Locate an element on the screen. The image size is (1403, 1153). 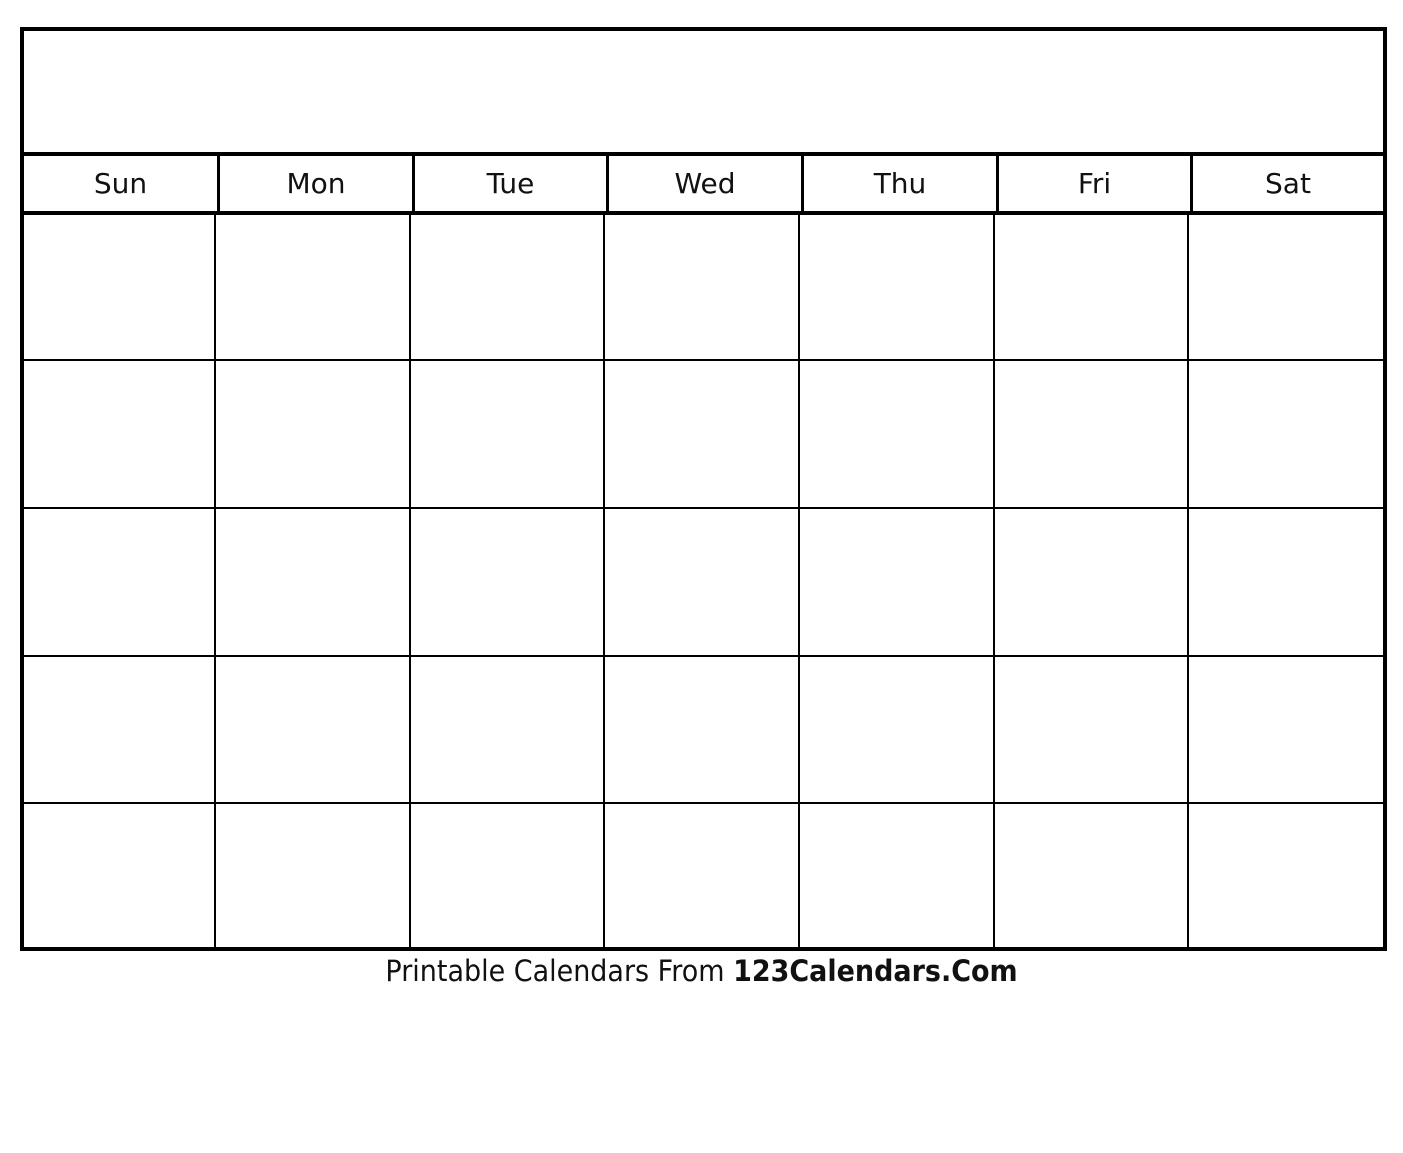
weekday-sat: Sat is located at coordinates (1288, 183).